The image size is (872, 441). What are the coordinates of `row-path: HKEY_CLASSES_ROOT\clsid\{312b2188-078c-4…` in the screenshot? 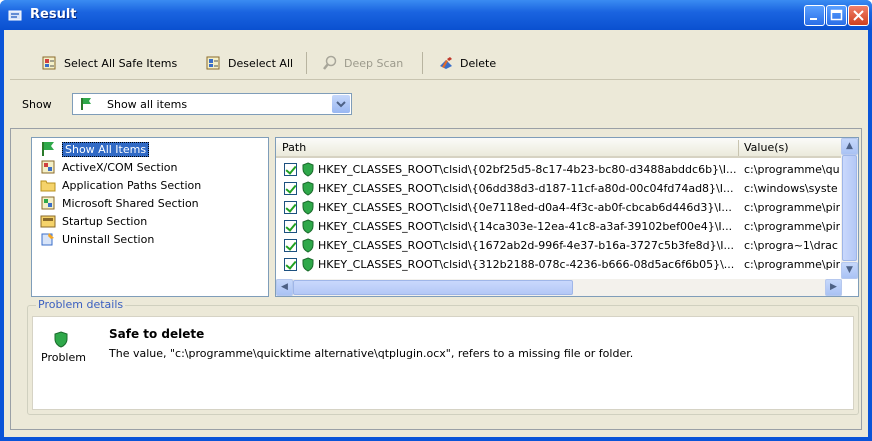 It's located at (526, 264).